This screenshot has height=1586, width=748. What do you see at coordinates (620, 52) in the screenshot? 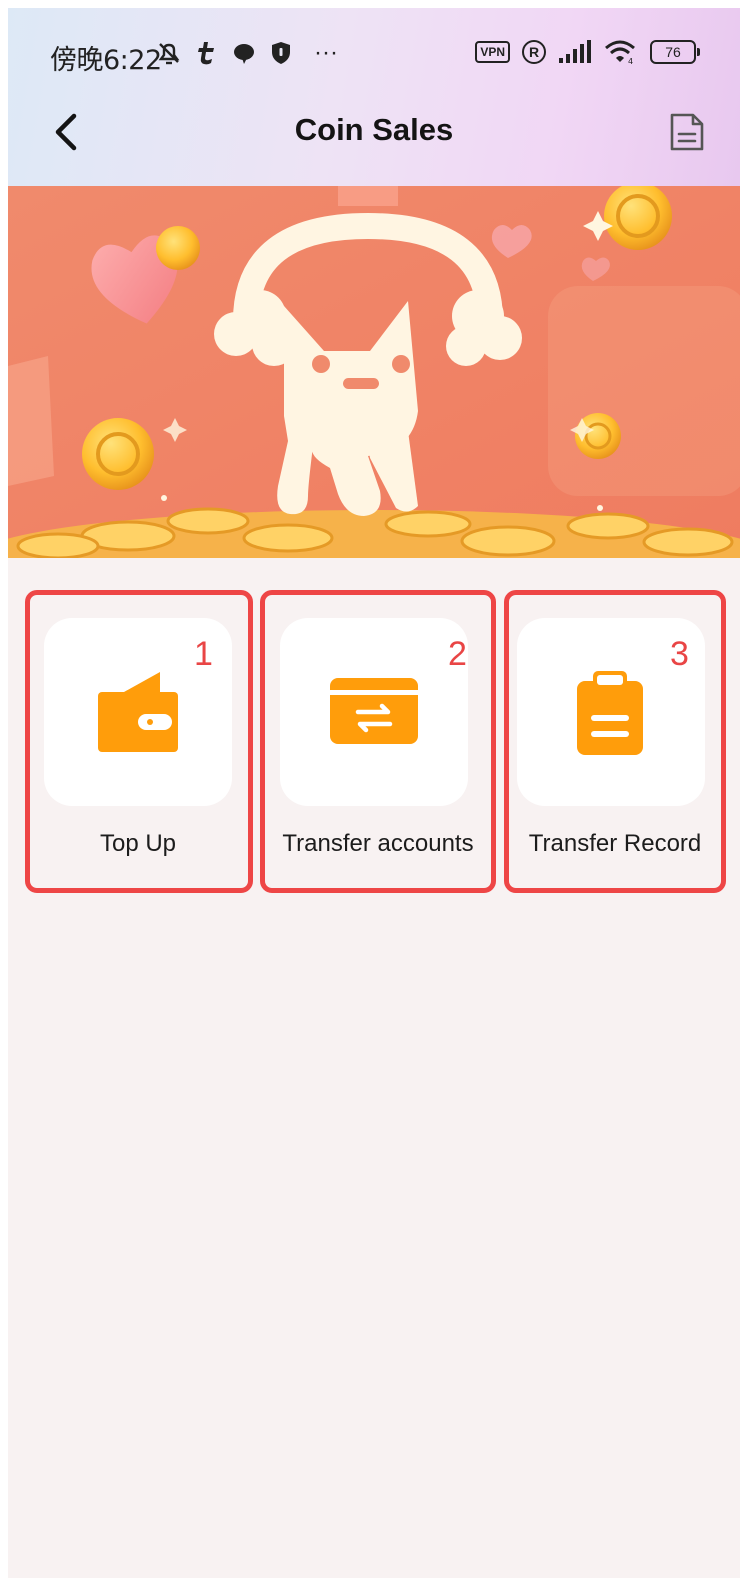
I see `wifi-icon: 4` at bounding box center [620, 52].